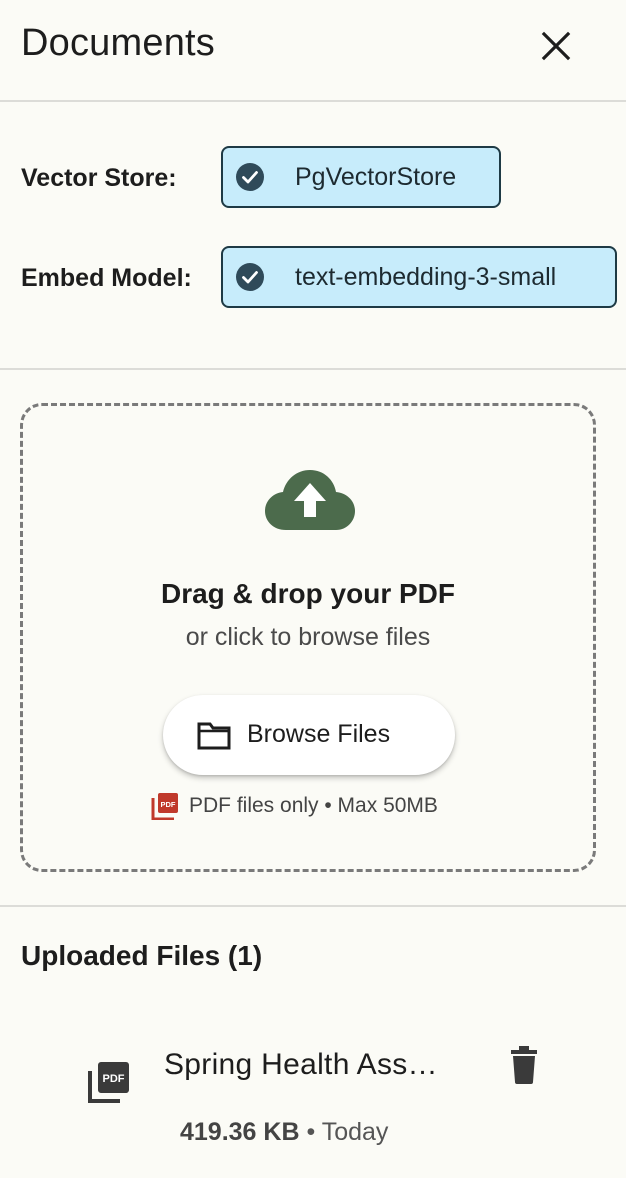 The image size is (626, 1178). I want to click on browse-files-button: Browse Files, so click(309, 735).